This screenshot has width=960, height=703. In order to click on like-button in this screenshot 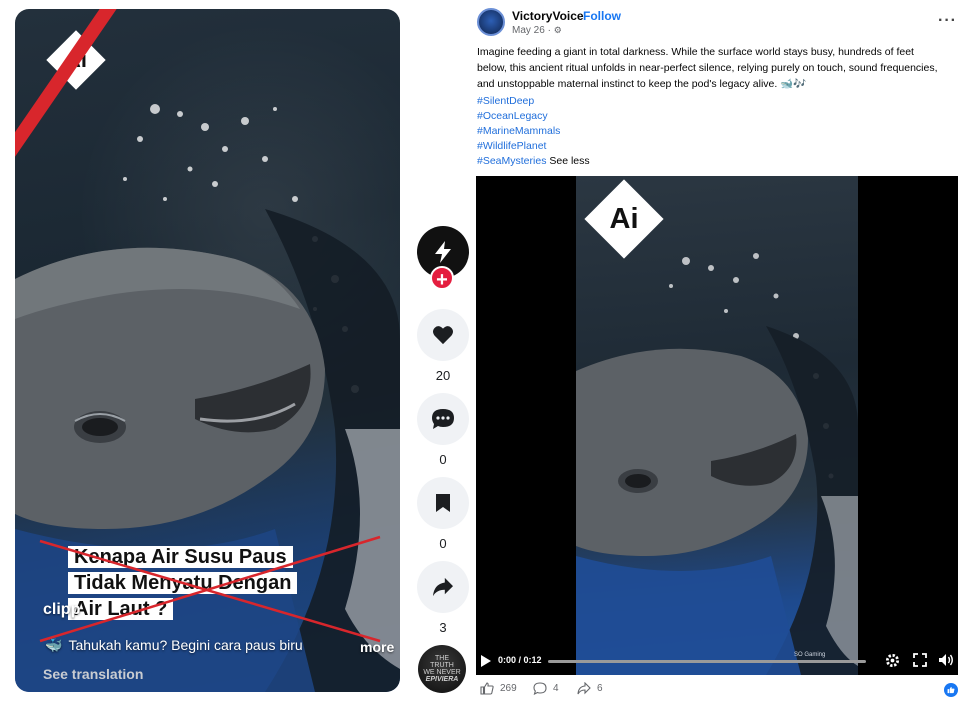, I will do `click(443, 335)`.